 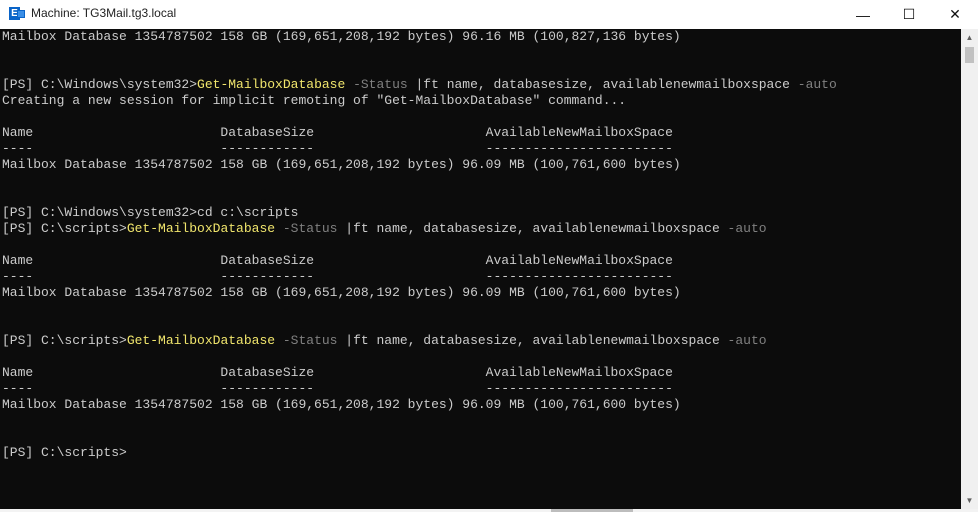 I want to click on close-button: ✕, so click(x=955, y=14).